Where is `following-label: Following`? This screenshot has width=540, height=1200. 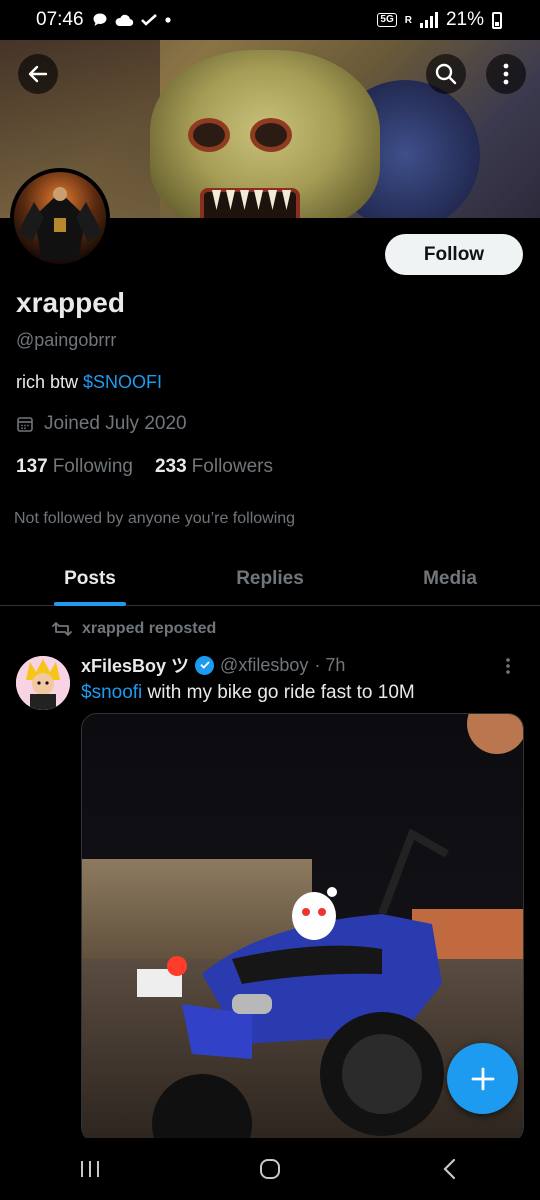 following-label: Following is located at coordinates (92, 466).